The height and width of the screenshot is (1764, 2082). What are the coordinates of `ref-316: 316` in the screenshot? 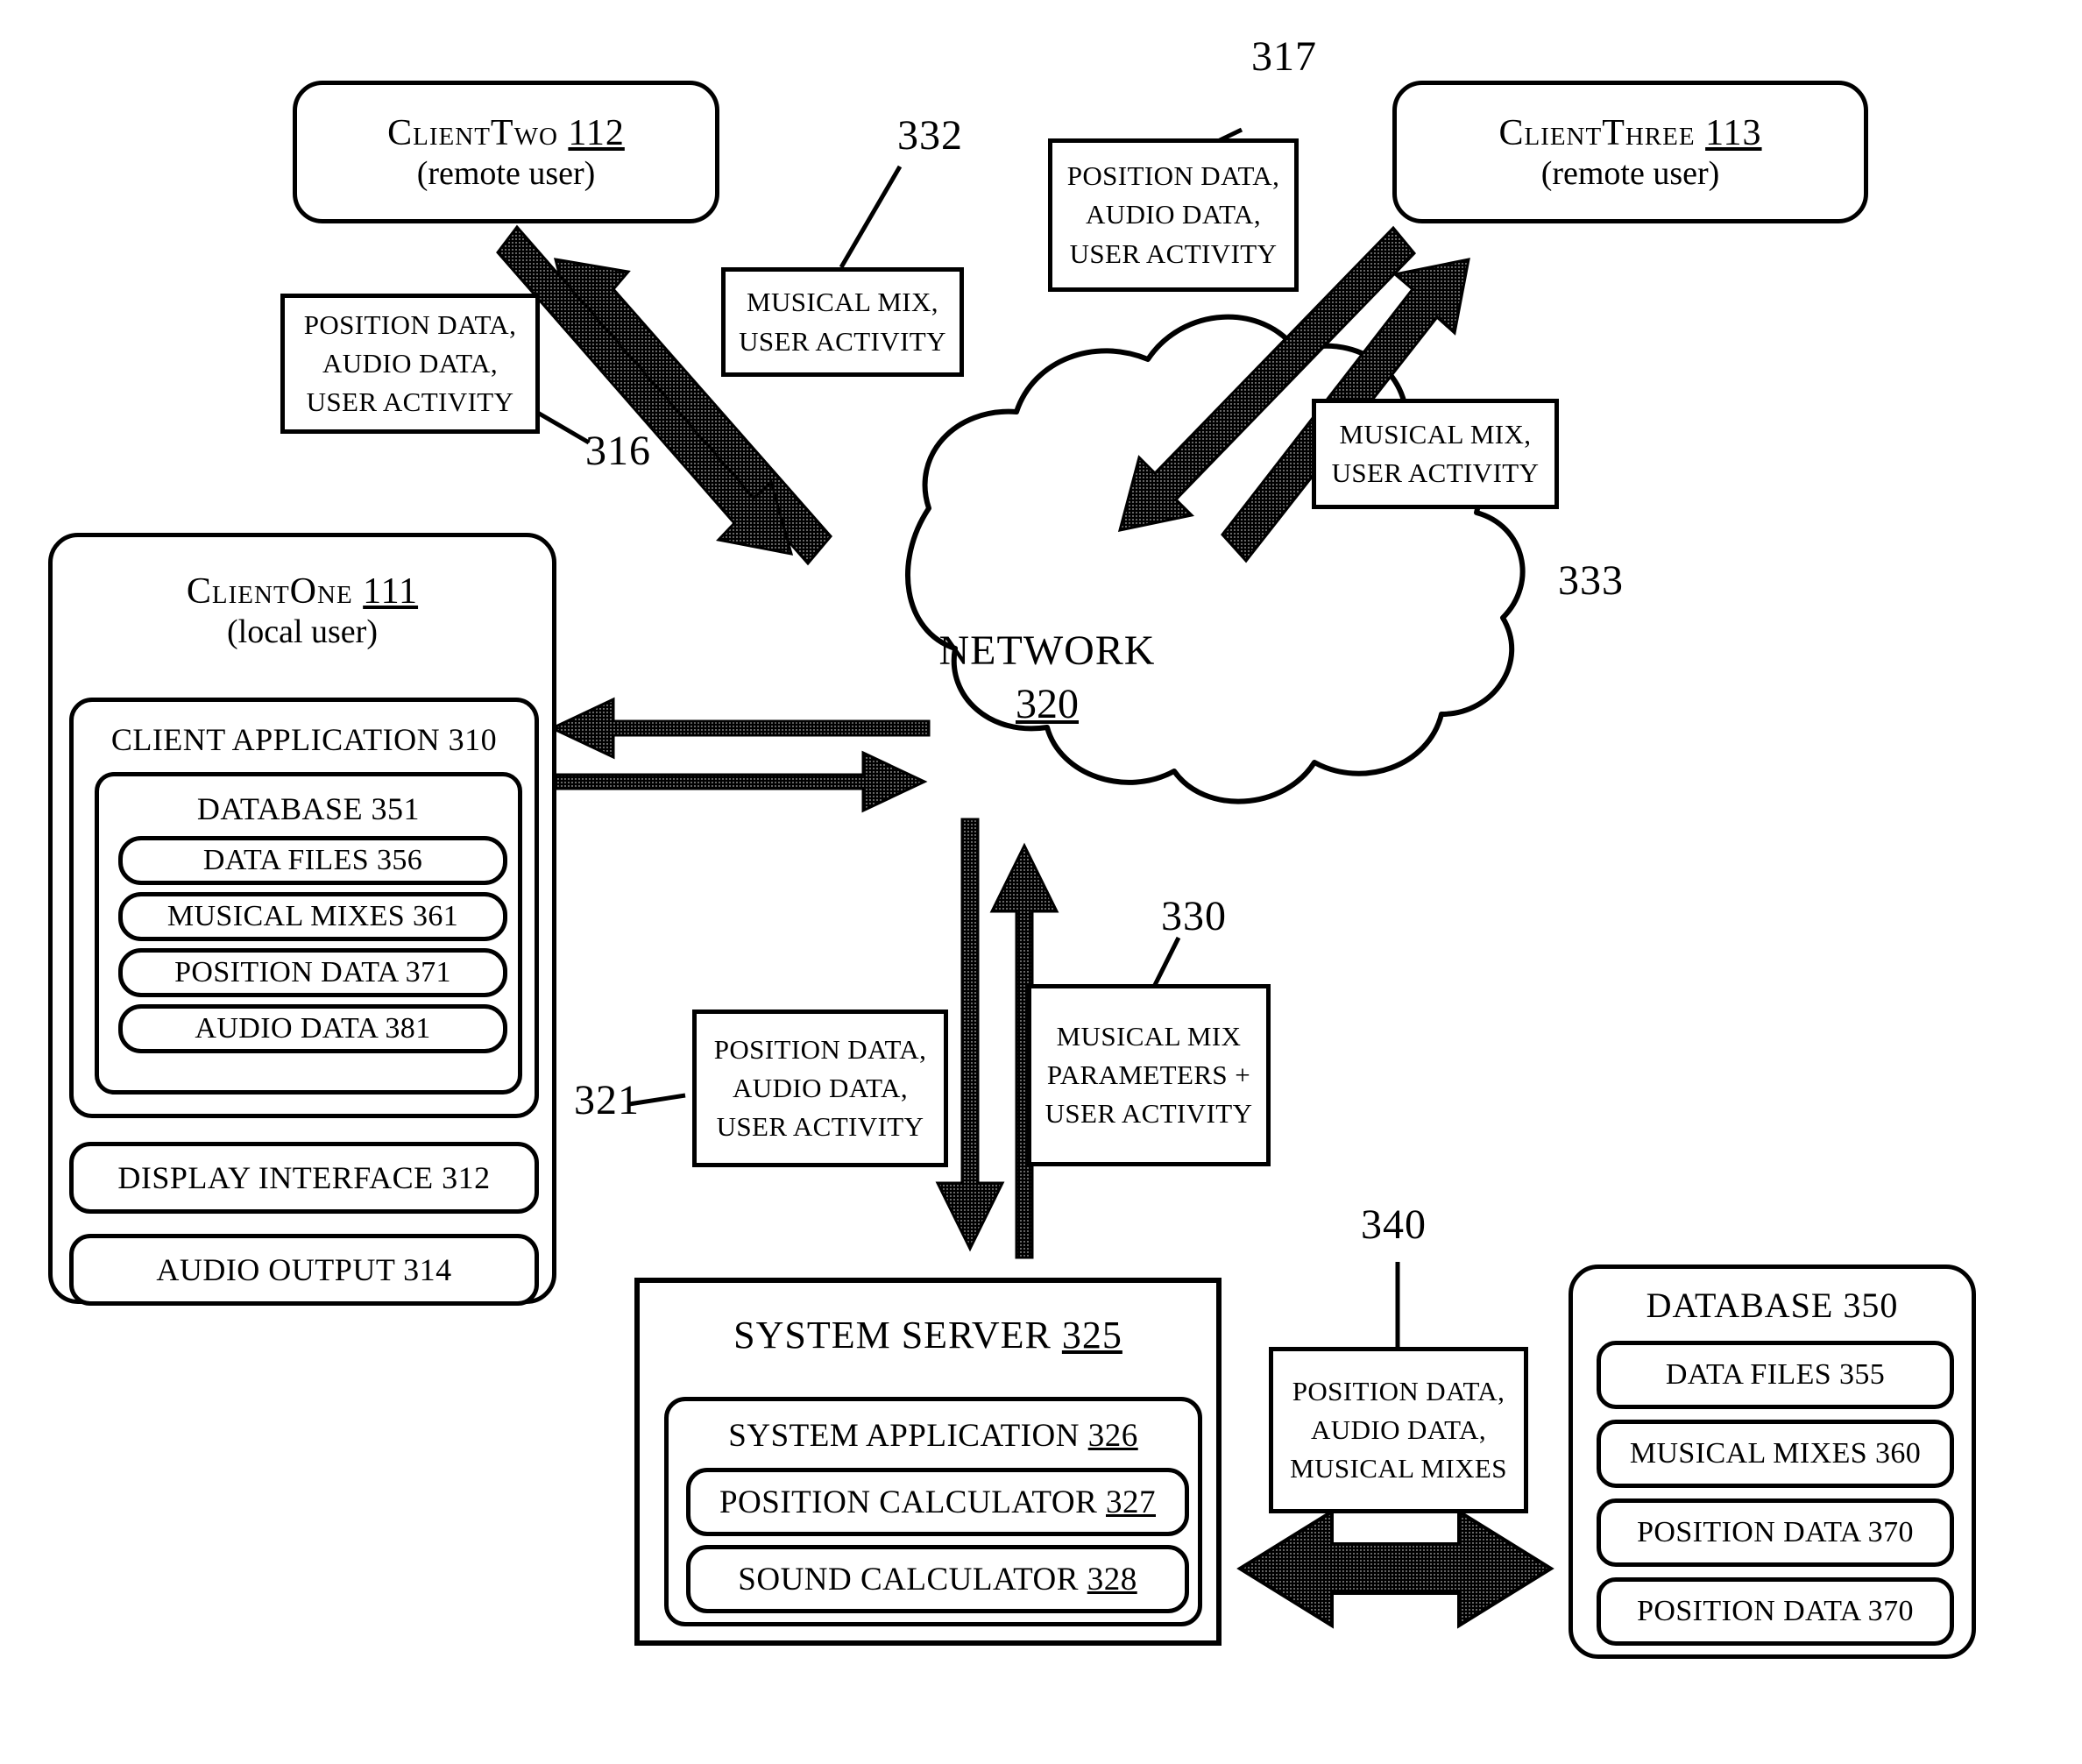 It's located at (618, 451).